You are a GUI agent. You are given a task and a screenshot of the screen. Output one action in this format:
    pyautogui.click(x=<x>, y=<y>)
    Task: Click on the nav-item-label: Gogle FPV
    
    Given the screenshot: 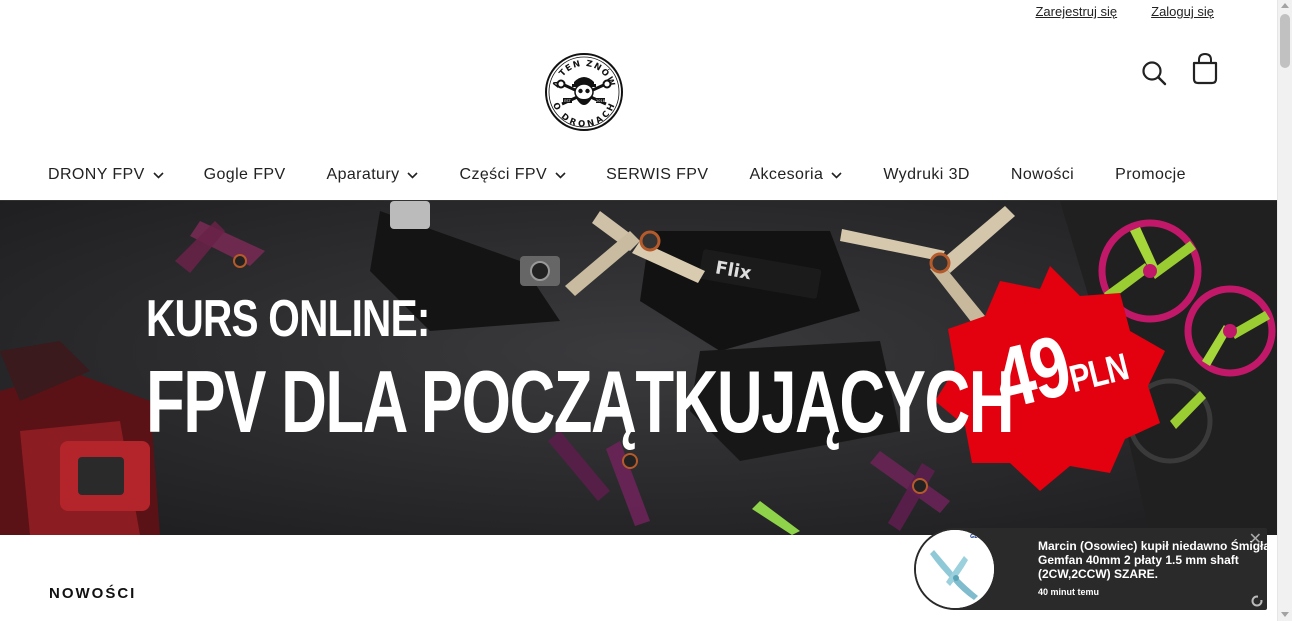 What is the action you would take?
    pyautogui.click(x=244, y=174)
    